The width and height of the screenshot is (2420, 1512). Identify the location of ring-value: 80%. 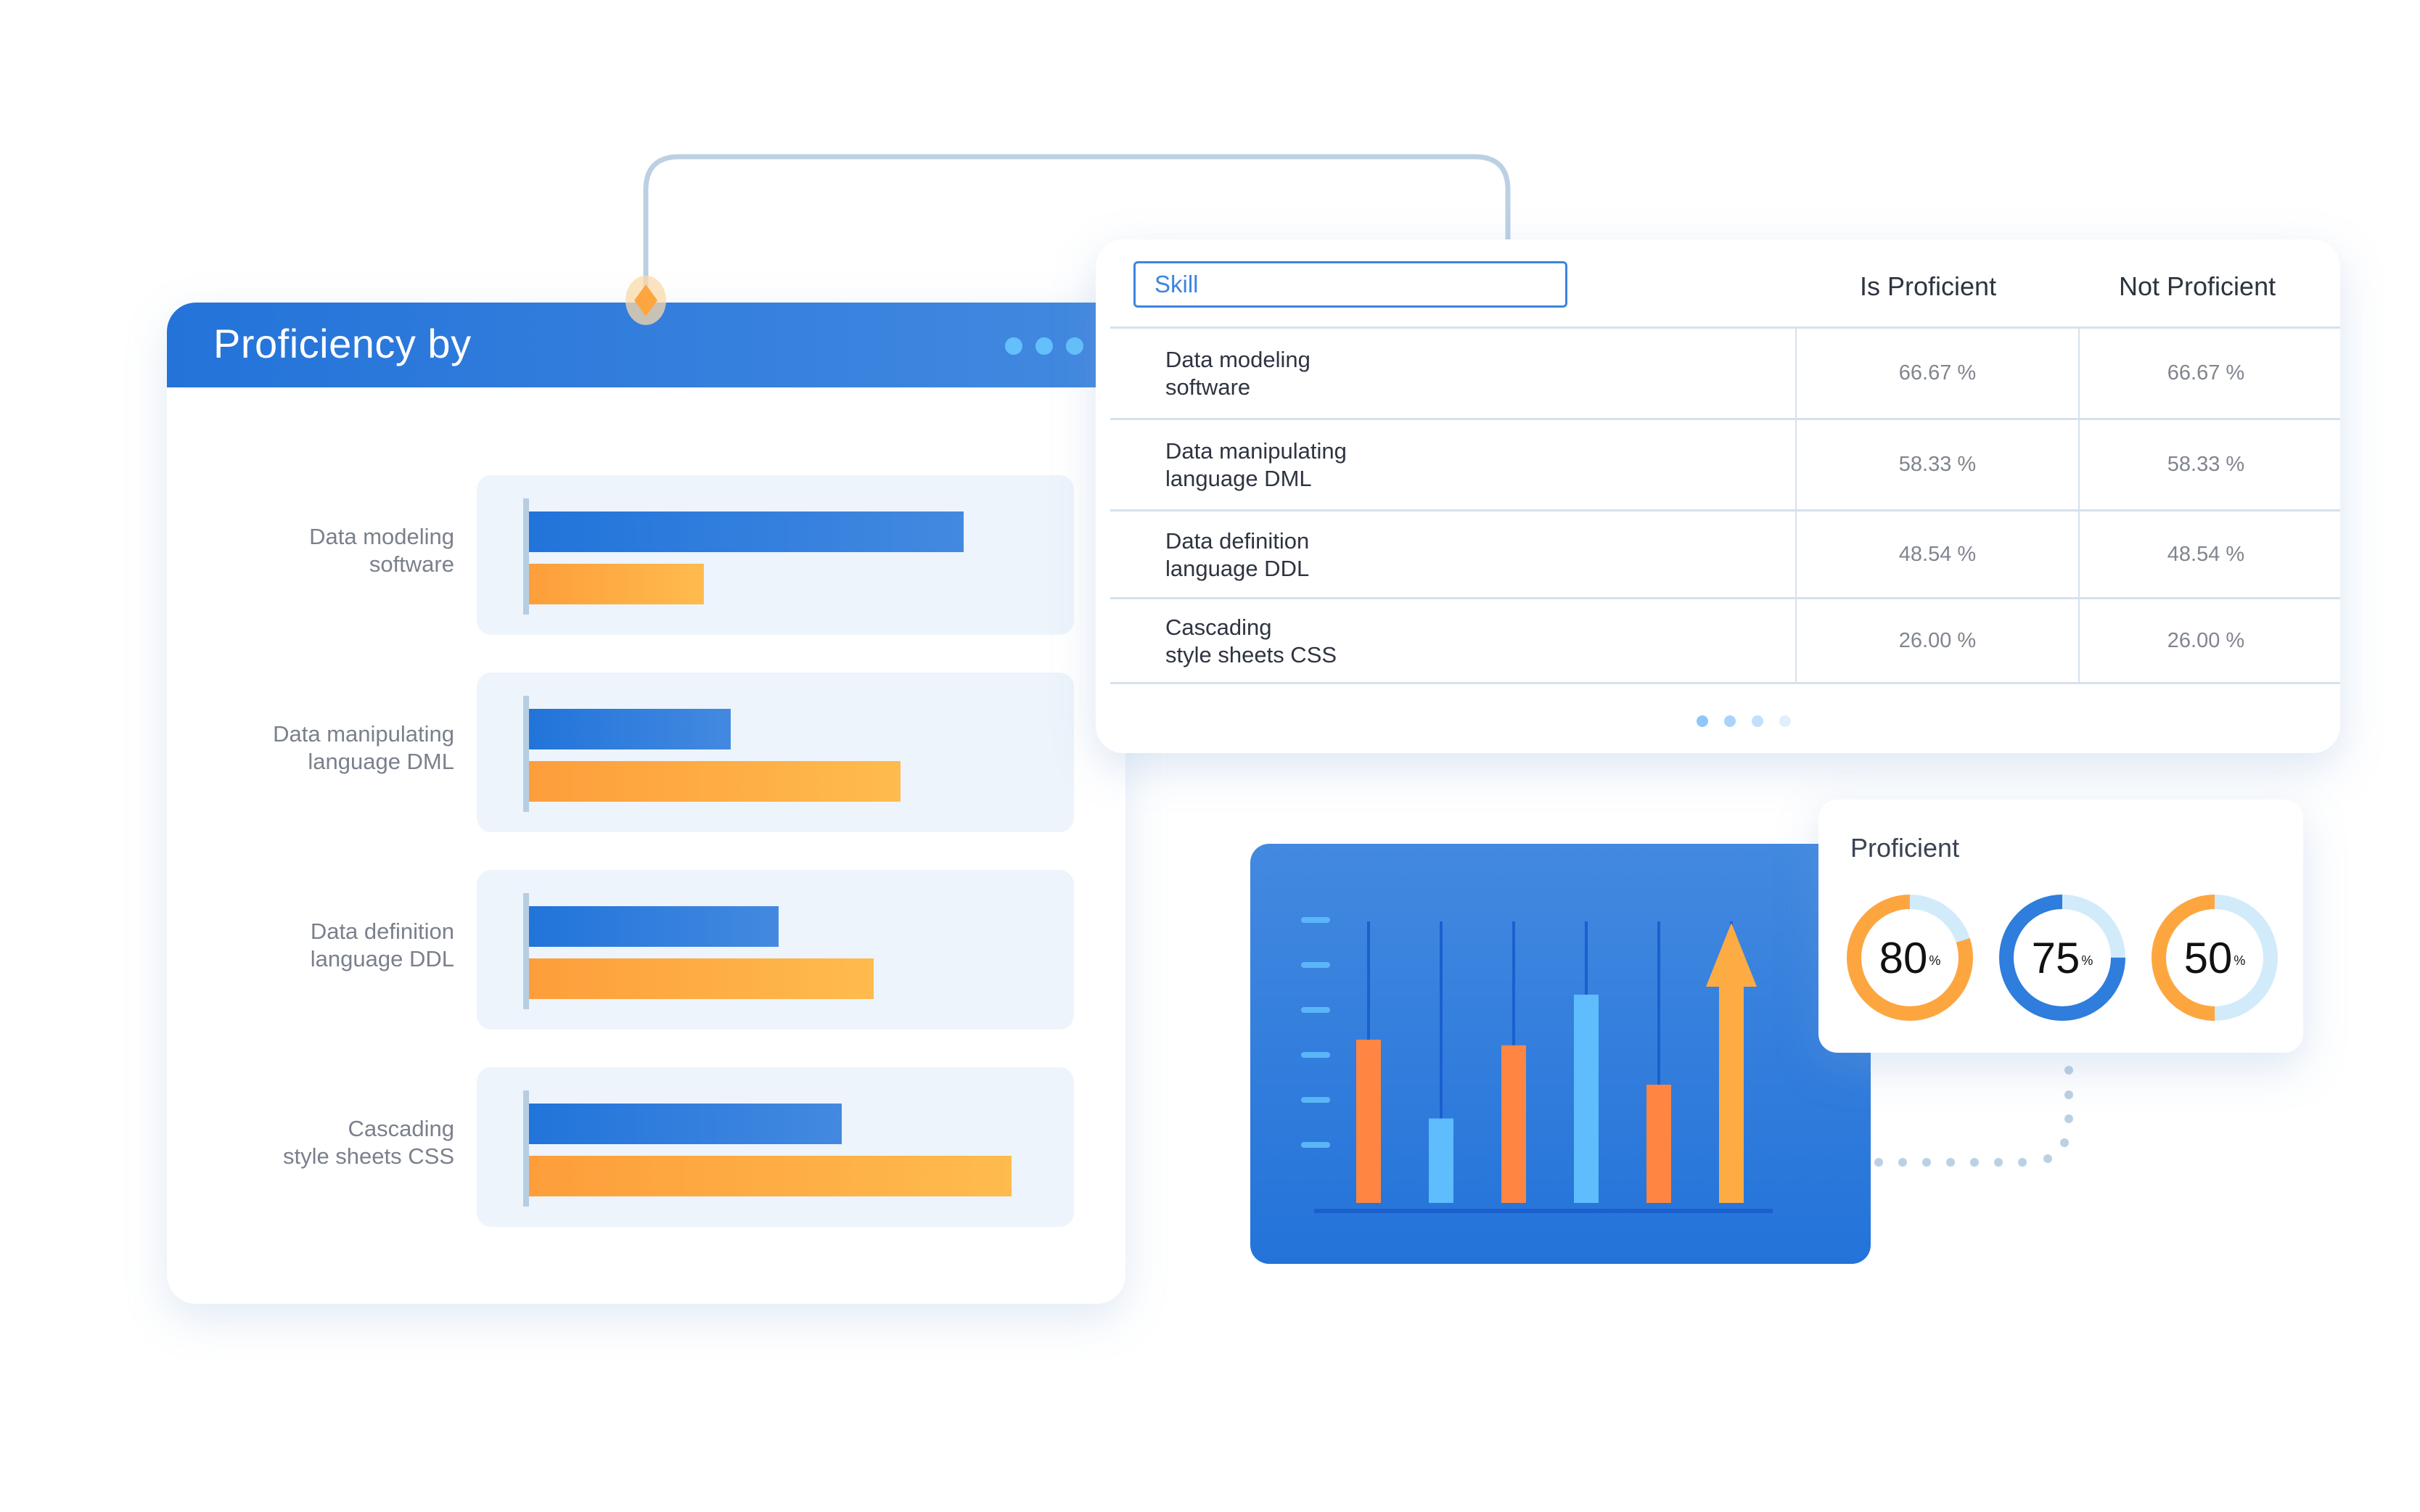
(1910, 958).